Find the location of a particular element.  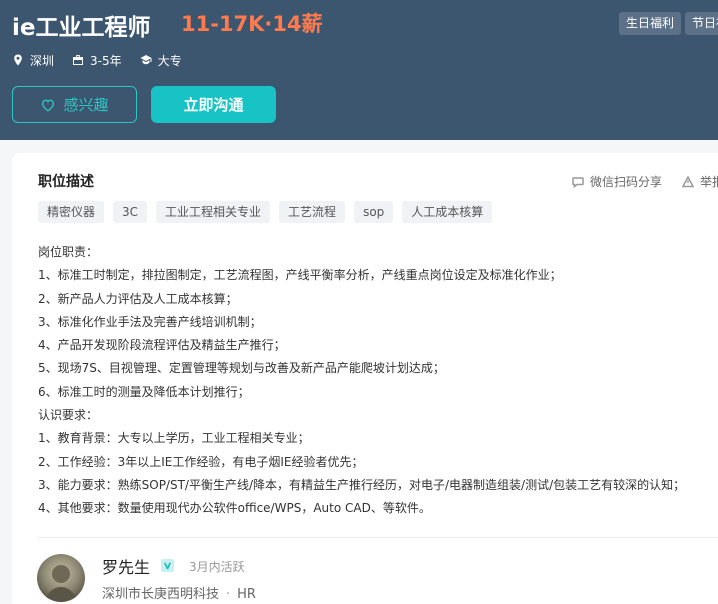

avatar-image is located at coordinates (61, 578).